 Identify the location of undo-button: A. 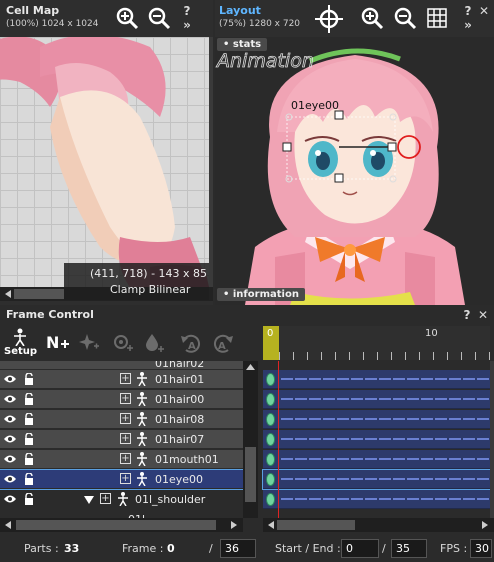
(191, 343).